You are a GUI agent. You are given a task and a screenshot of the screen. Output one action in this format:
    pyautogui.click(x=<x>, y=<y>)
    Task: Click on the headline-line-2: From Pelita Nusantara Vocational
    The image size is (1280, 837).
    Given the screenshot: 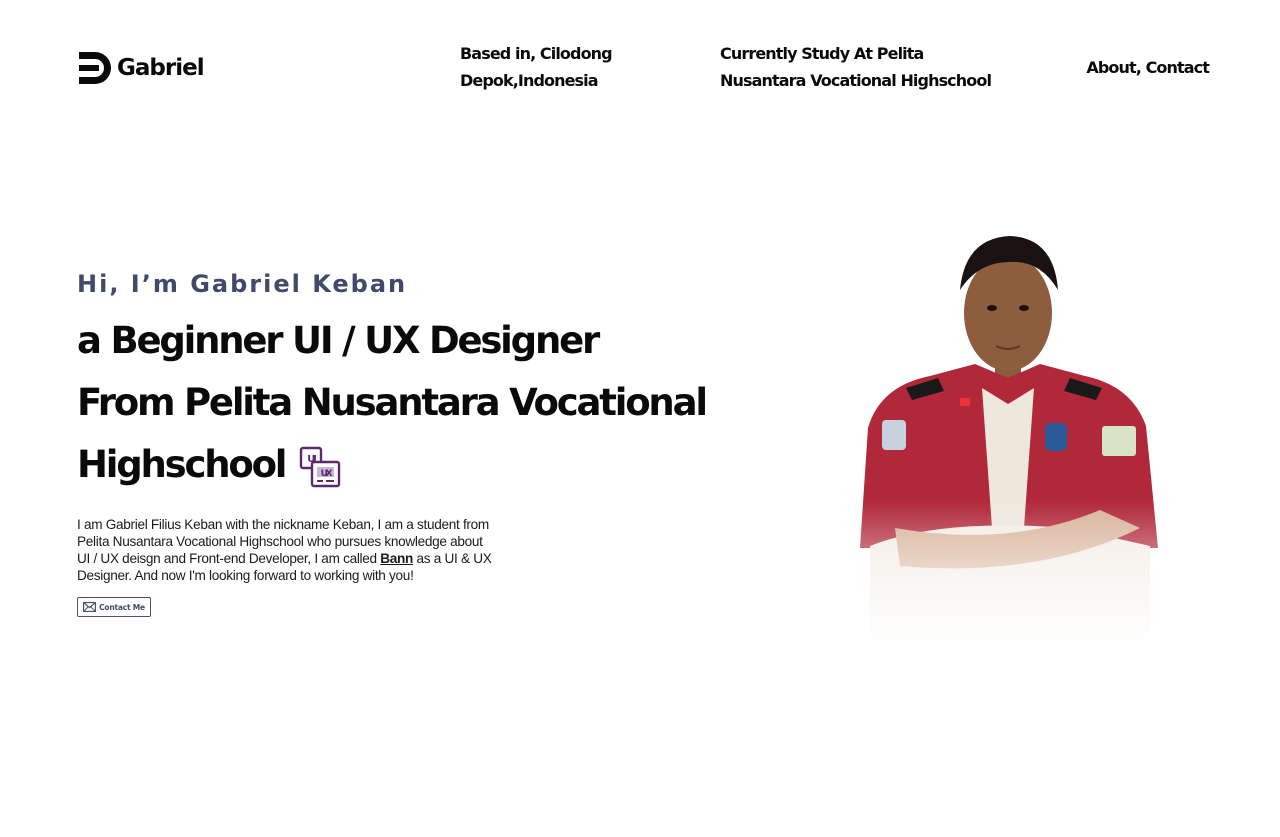 What is the action you would take?
    pyautogui.click(x=392, y=402)
    